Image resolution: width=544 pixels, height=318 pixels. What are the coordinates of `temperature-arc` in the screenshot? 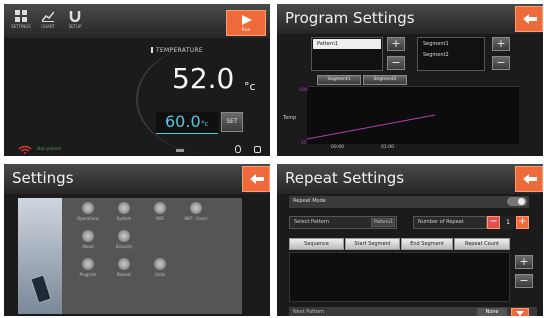 It's located at (203, 99).